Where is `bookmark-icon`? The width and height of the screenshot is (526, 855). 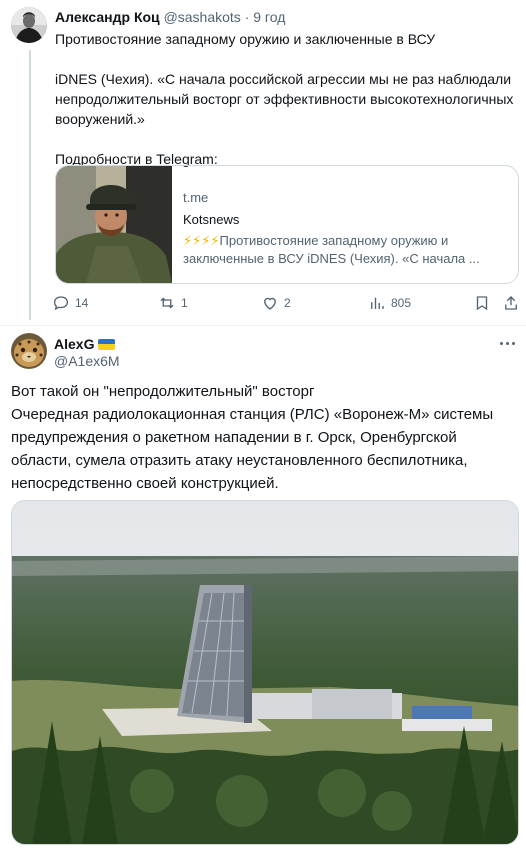 bookmark-icon is located at coordinates (482, 303).